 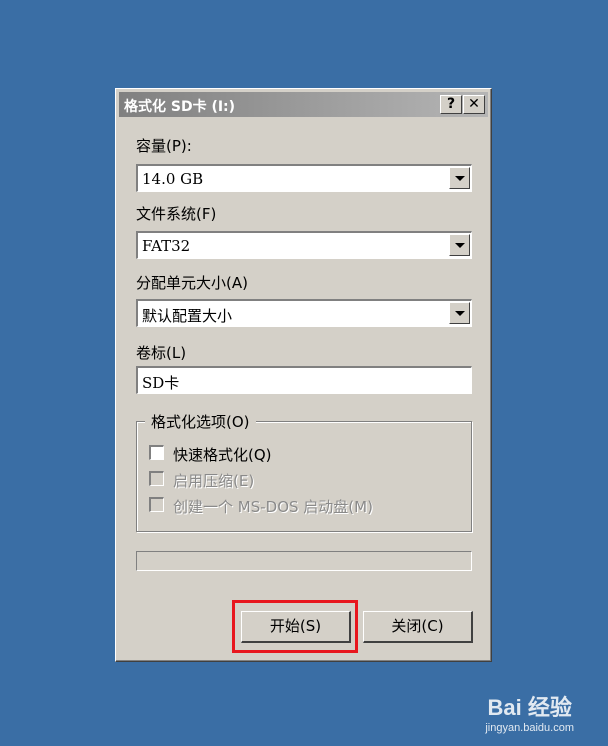 What do you see at coordinates (156, 452) in the screenshot?
I see `quick-format-checkbox` at bounding box center [156, 452].